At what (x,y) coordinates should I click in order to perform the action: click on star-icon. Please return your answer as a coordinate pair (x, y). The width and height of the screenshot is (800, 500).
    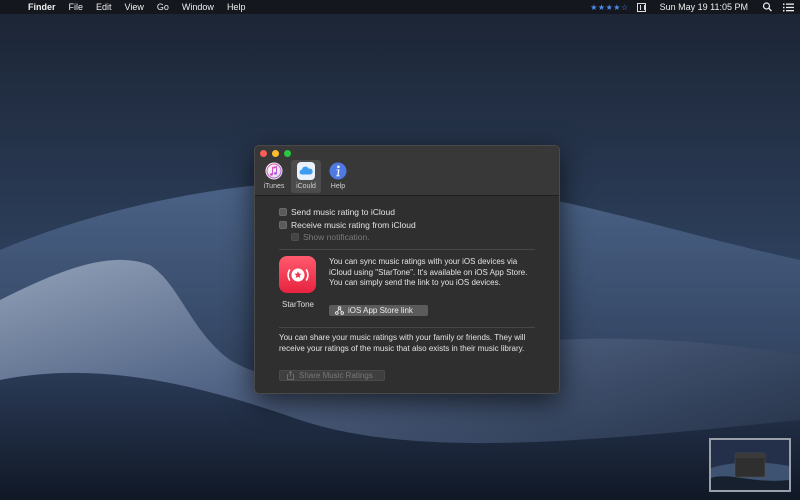
    Looking at the image, I should click on (297, 274).